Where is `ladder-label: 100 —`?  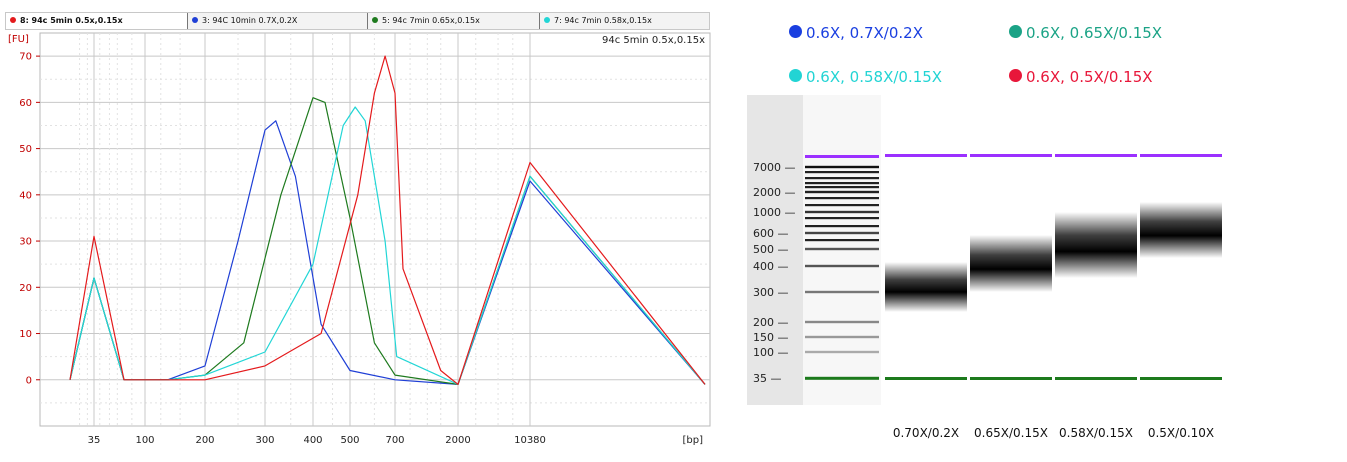
ladder-label: 100 — is located at coordinates (771, 352).